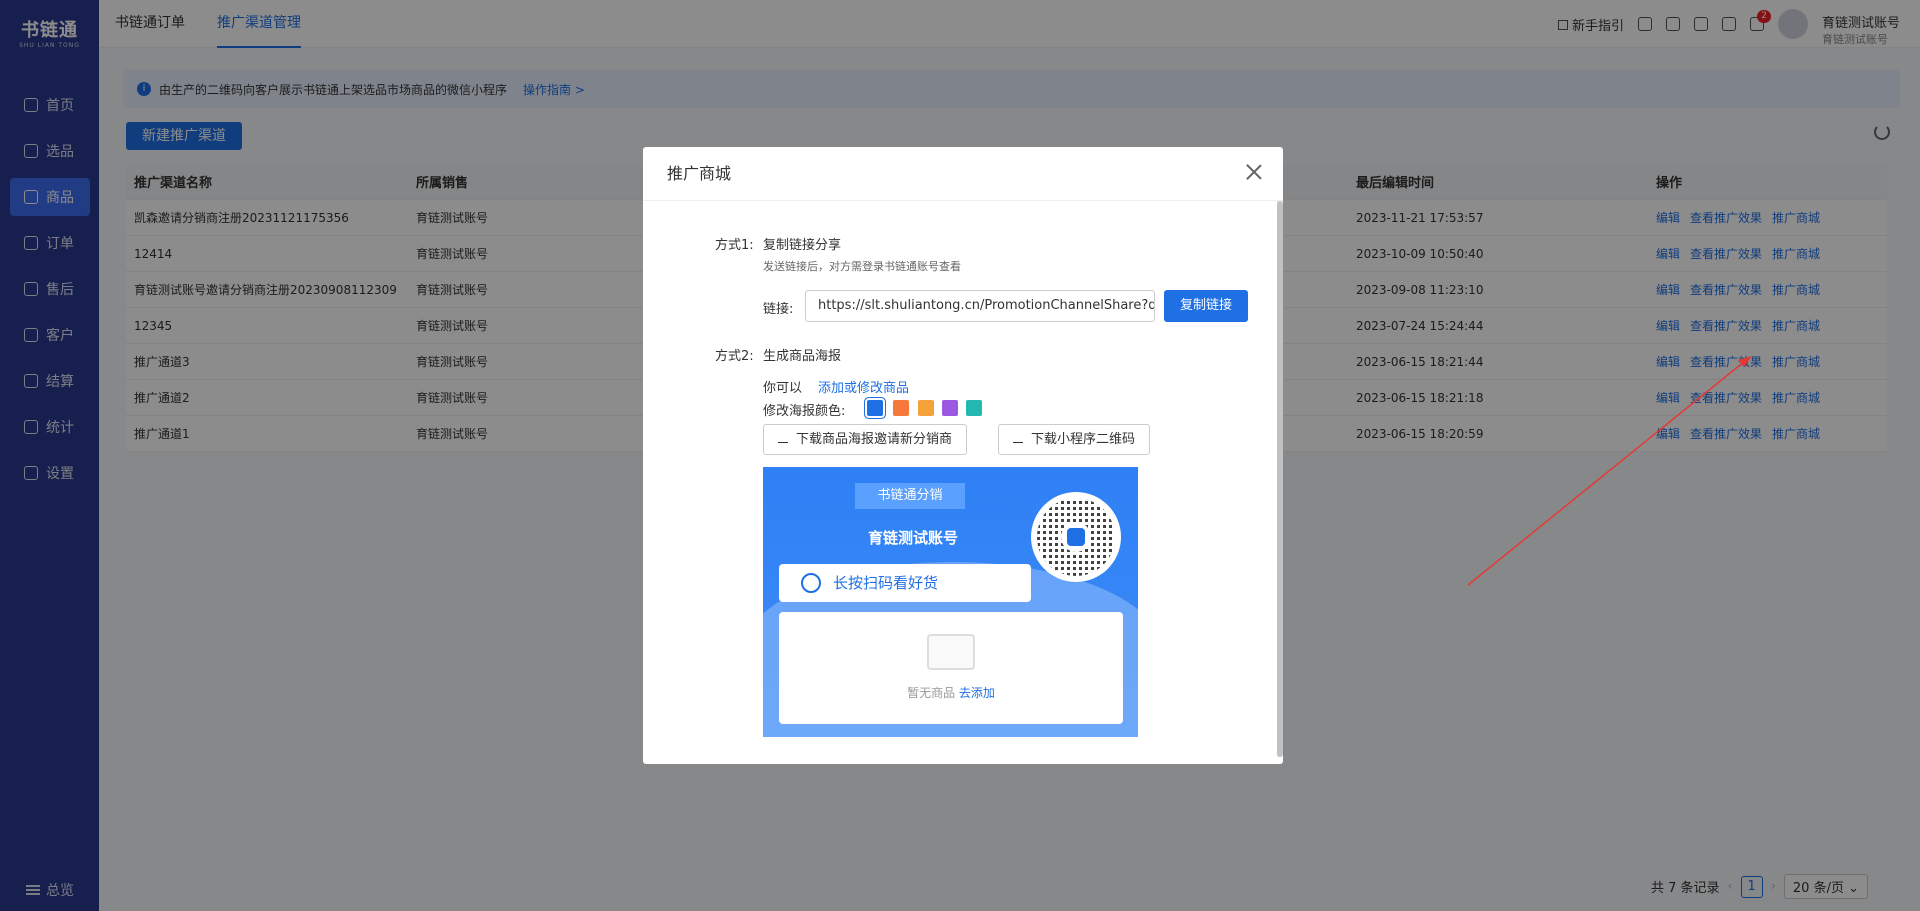 Image resolution: width=1920 pixels, height=911 pixels. I want to click on way1-label: 方式1:, so click(734, 245).